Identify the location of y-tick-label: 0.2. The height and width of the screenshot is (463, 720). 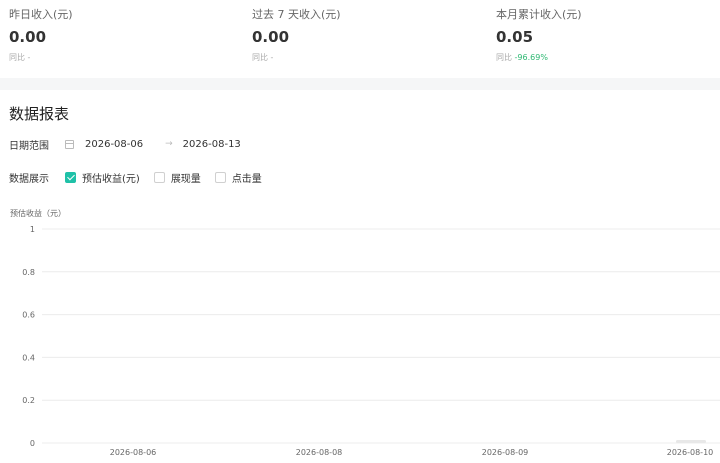
(28, 400).